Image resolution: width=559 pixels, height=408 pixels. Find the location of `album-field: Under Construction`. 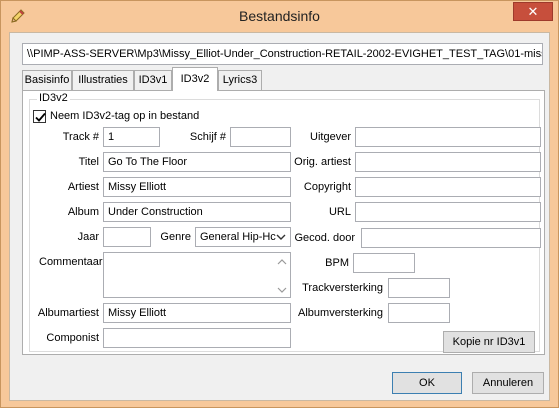

album-field: Under Construction is located at coordinates (197, 212).